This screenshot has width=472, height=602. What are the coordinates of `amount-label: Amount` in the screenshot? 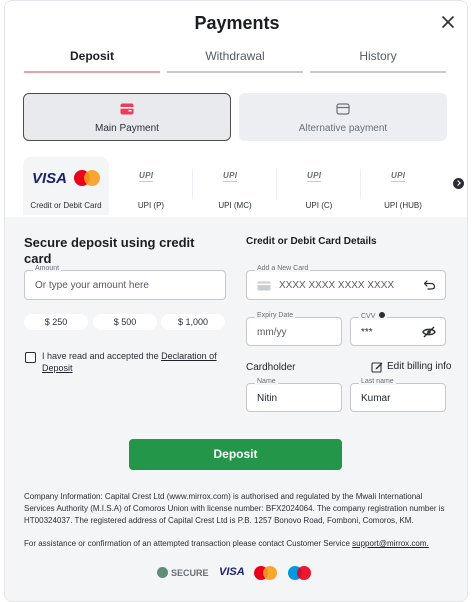 It's located at (47, 268).